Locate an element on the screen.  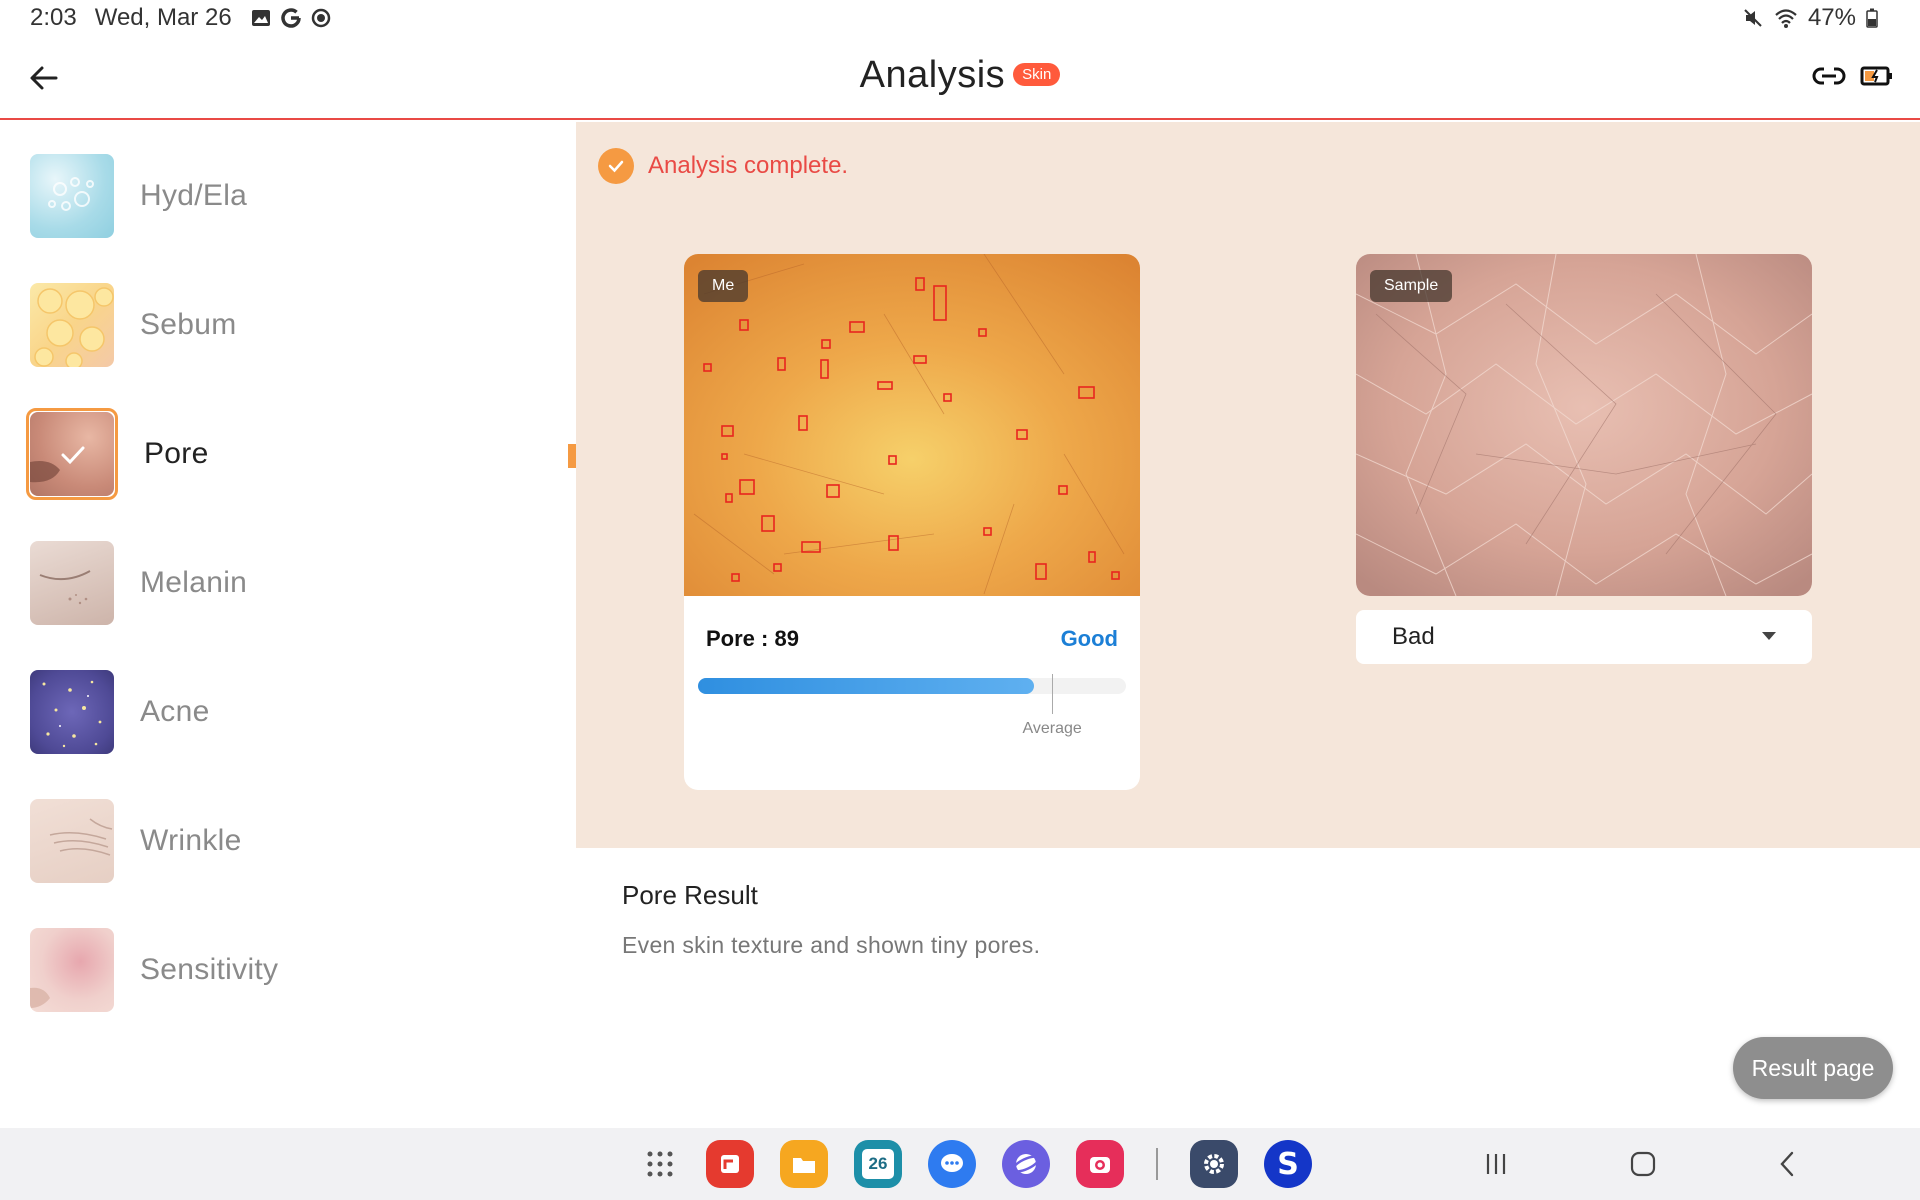
status-time: 2:03 is located at coordinates (53, 17).